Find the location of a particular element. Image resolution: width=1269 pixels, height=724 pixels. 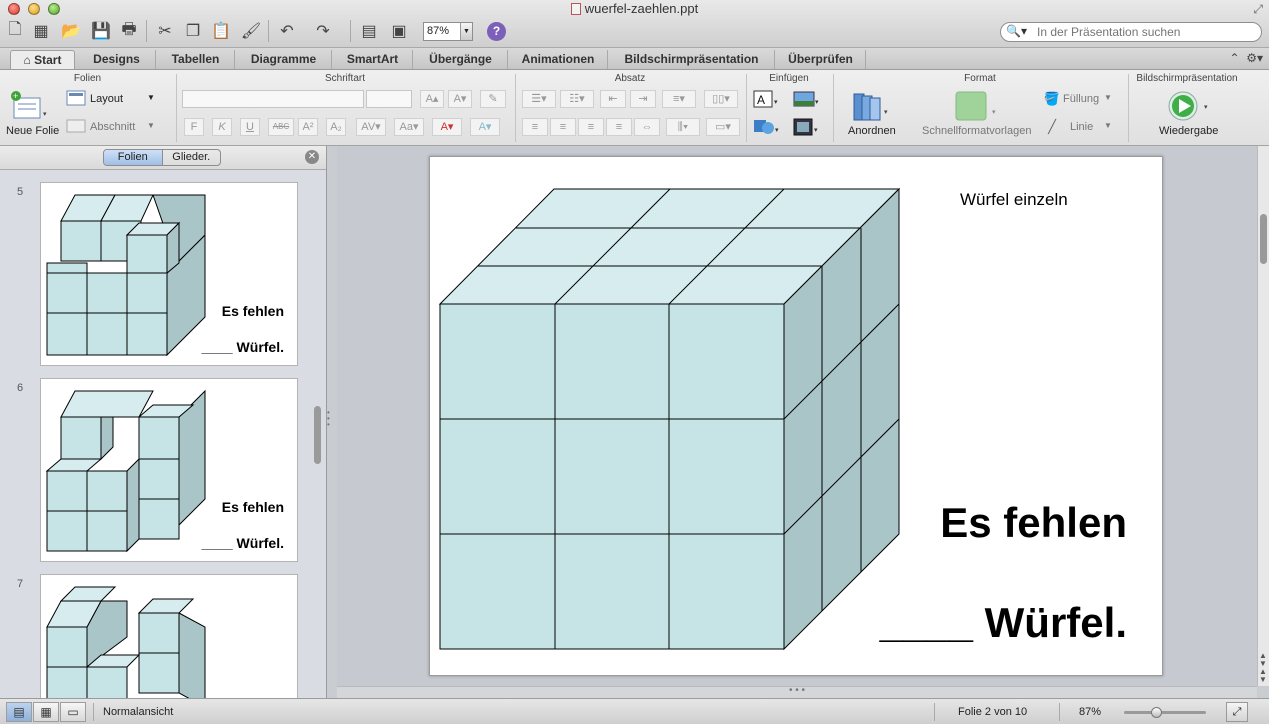

bold-button: F is located at coordinates (194, 127).